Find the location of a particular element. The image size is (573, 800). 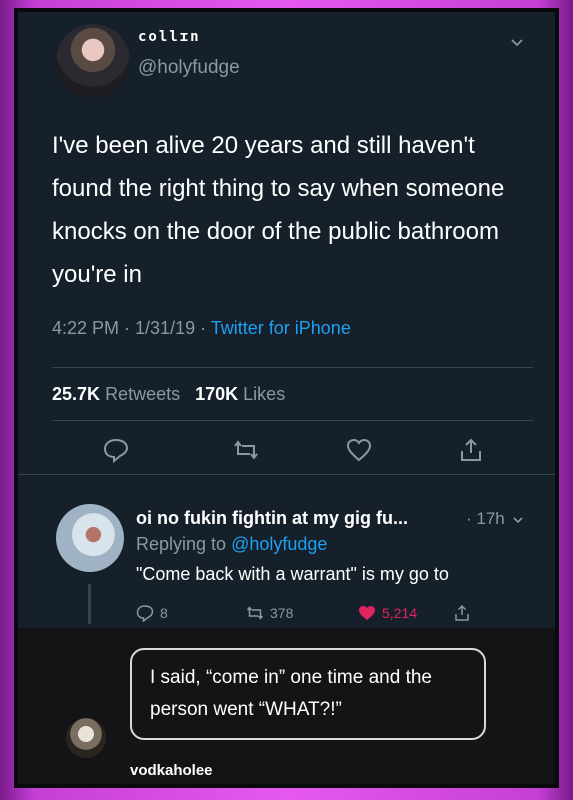

likes-label: Likes is located at coordinates (264, 394).